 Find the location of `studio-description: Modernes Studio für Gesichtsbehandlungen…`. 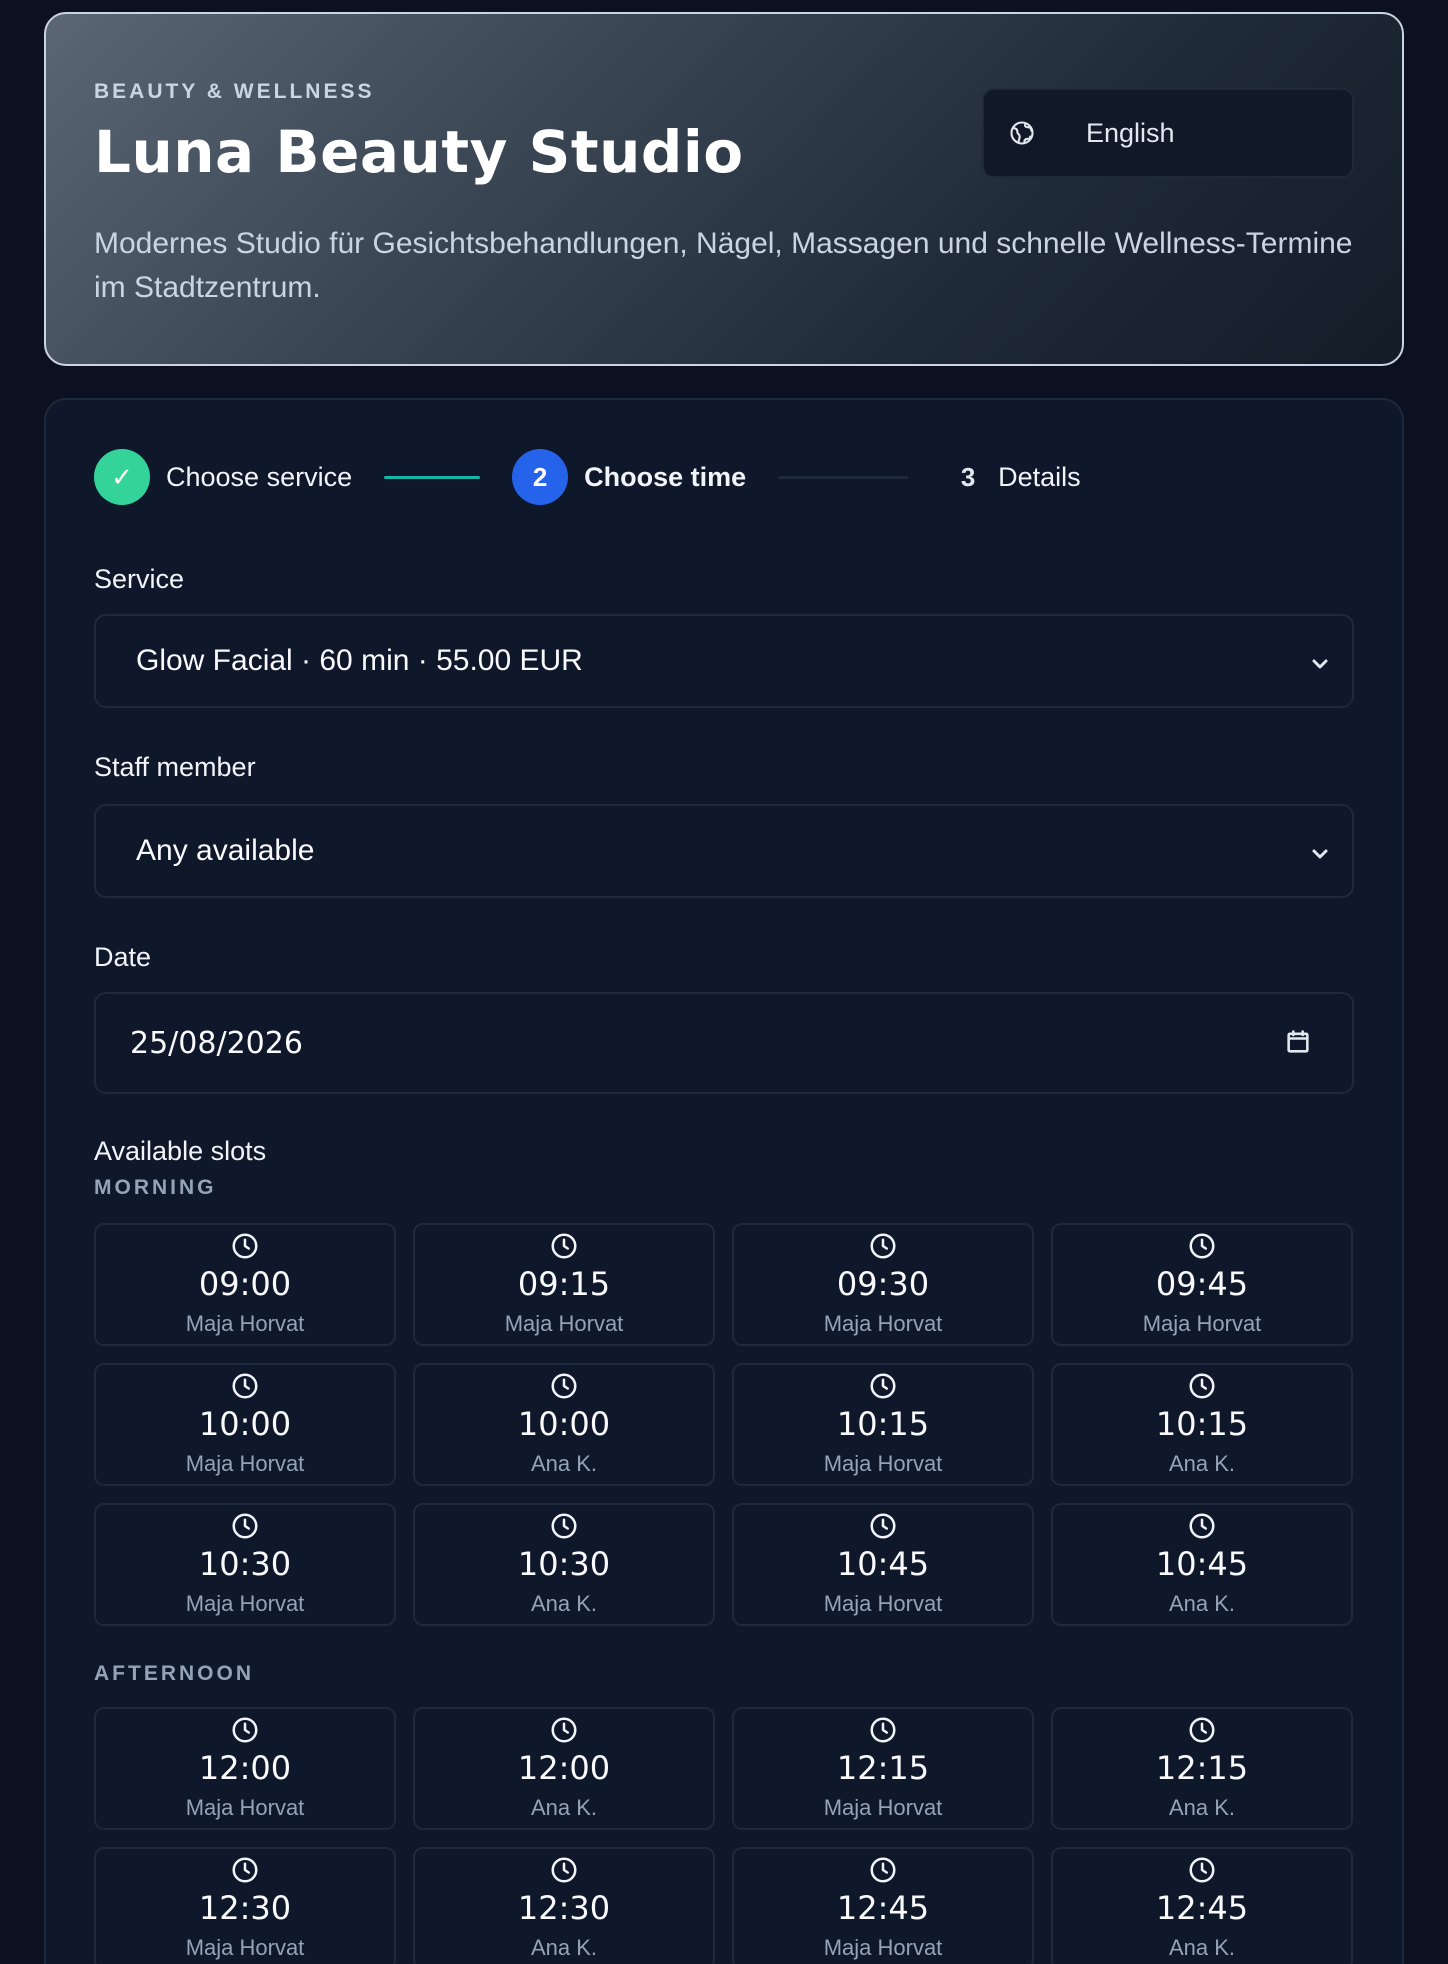

studio-description: Modernes Studio für Gesichtsbehandlungen… is located at coordinates (723, 265).